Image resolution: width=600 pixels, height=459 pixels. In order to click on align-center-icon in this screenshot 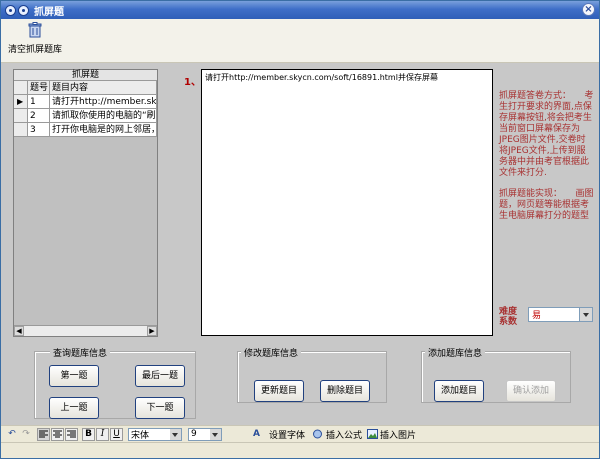, I will do `click(57, 434)`.